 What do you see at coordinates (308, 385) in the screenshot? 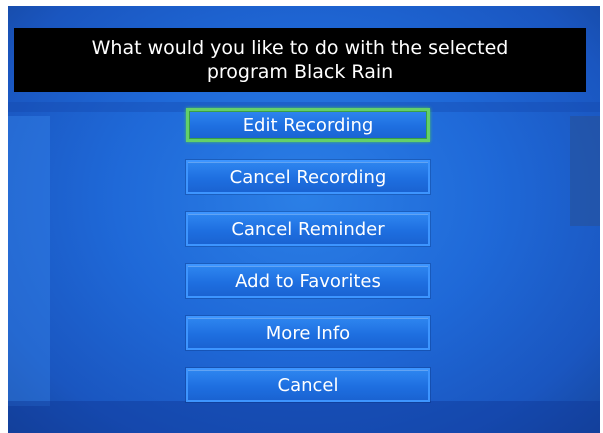
I see `cancel-button: Cancel` at bounding box center [308, 385].